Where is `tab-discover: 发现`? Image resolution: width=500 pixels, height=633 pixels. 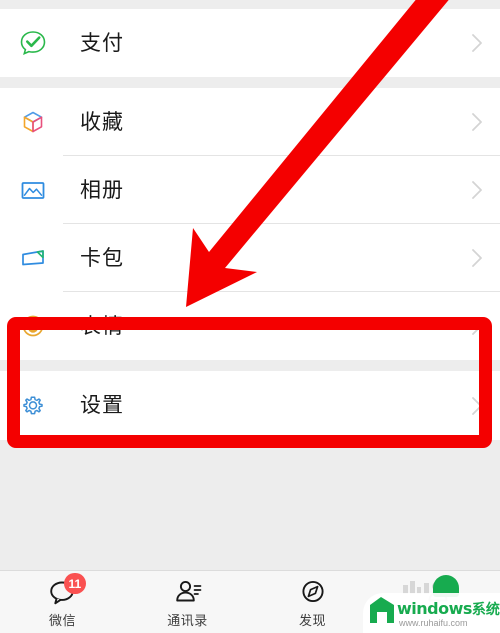
tab-discover: 发现 is located at coordinates (312, 602).